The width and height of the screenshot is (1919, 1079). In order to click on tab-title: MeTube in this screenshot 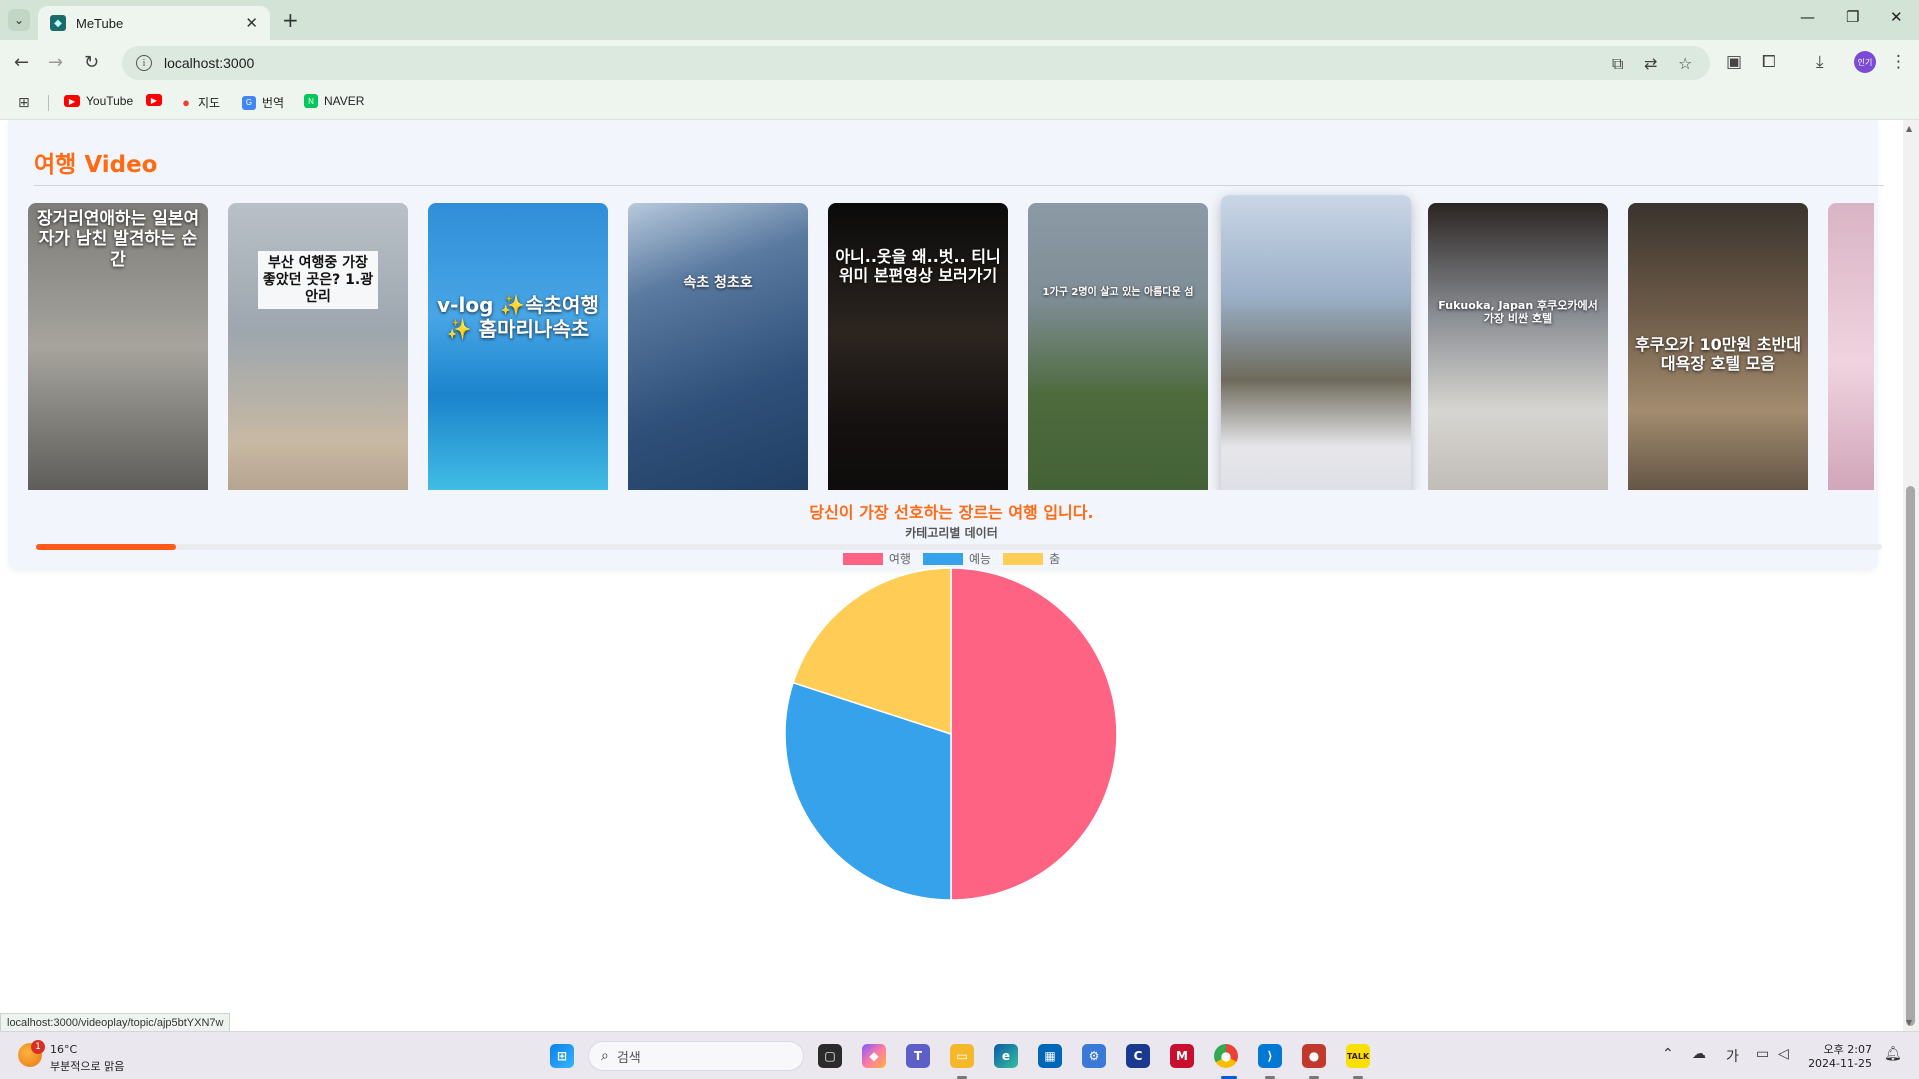, I will do `click(100, 23)`.